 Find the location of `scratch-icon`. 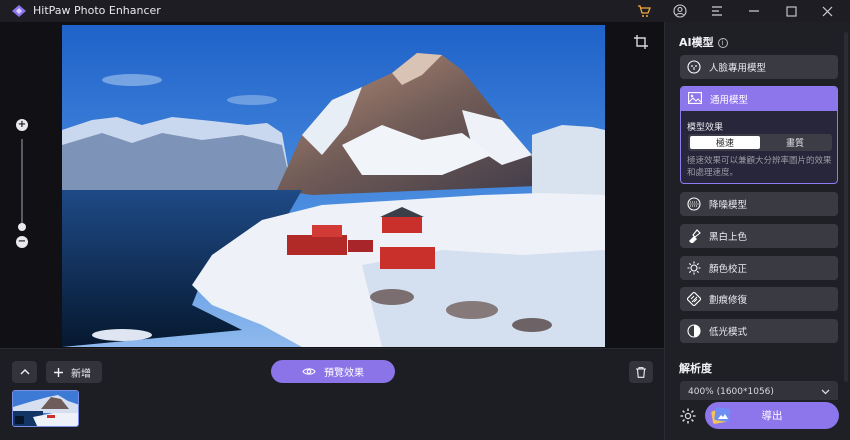

scratch-icon is located at coordinates (694, 299).